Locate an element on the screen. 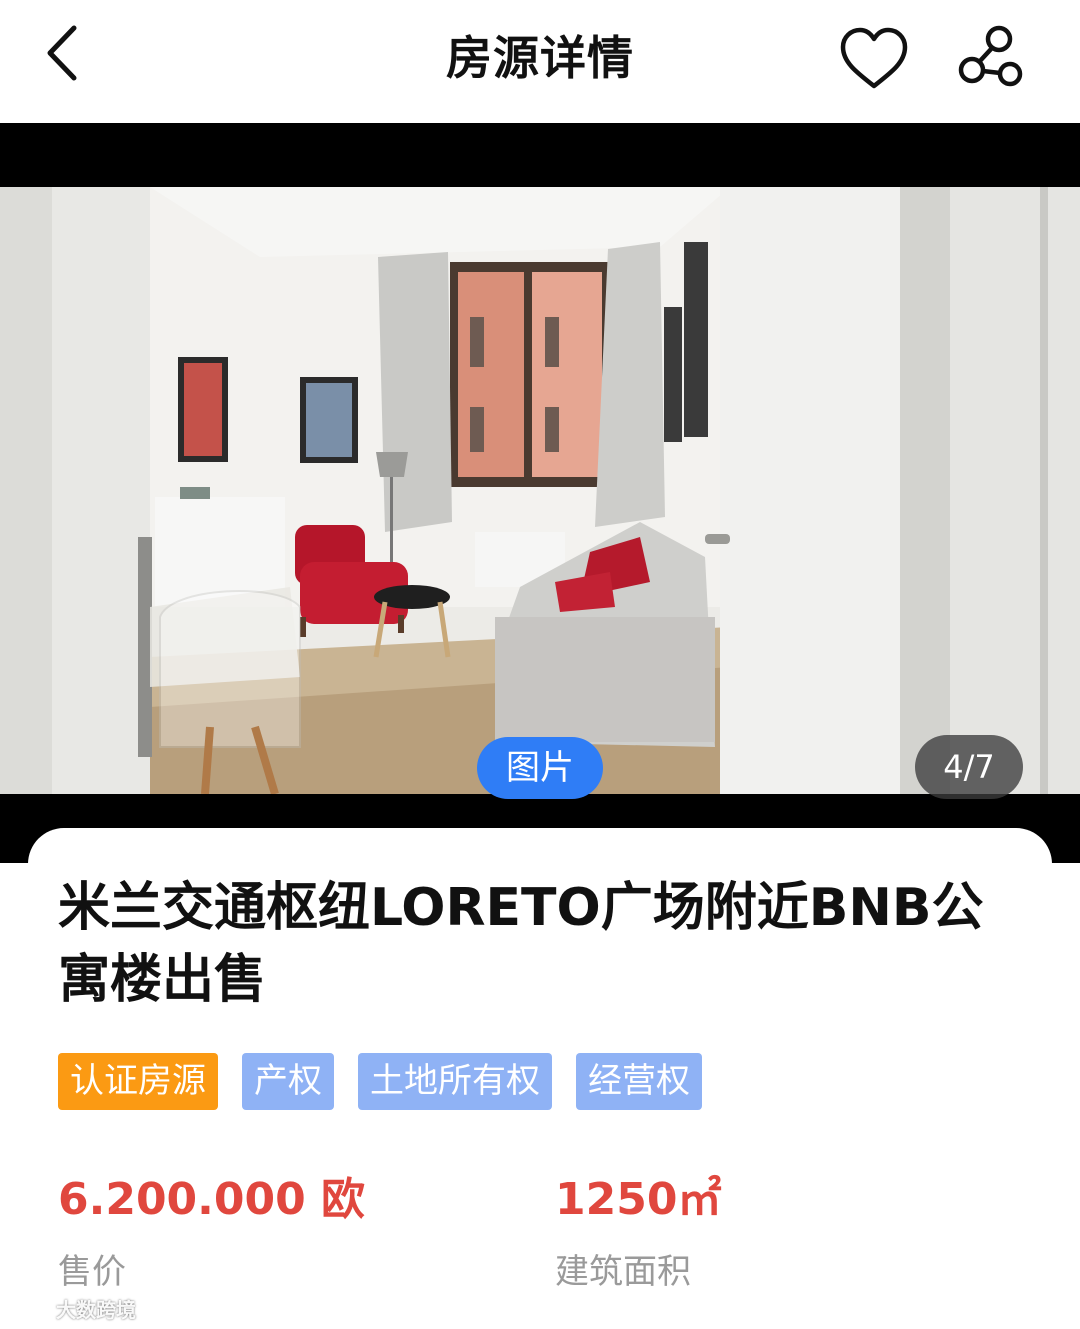 The height and width of the screenshot is (1329, 1080). tag-operating-right: 经营权 is located at coordinates (639, 1081).